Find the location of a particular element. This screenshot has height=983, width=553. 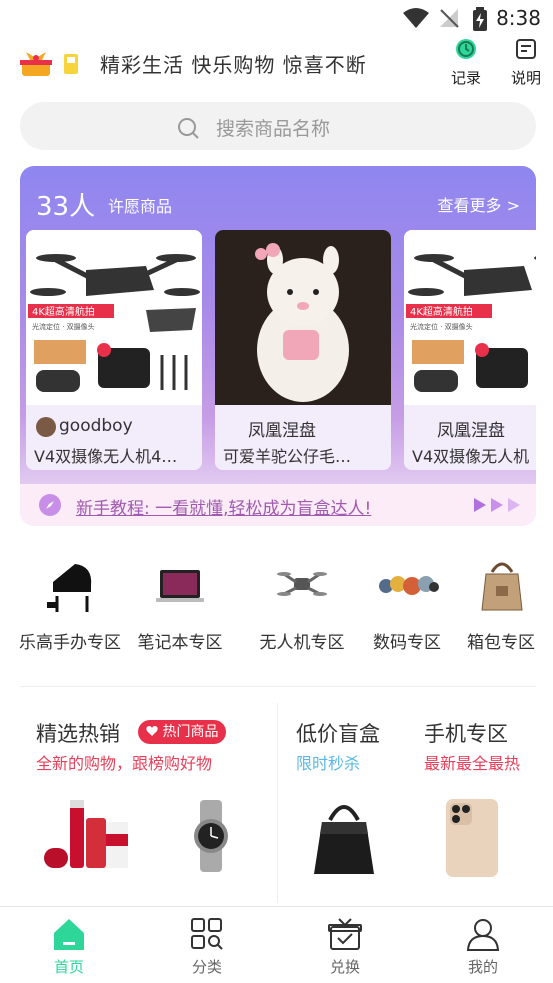

category-drone: 无人机专区 is located at coordinates (302, 605).